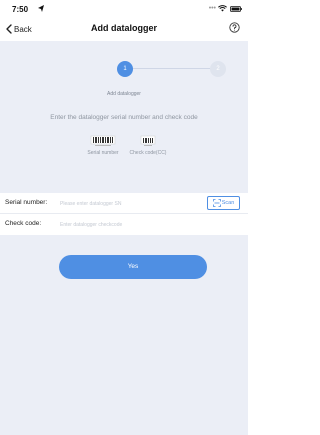  I want to click on step-indicator: 1 2, so click(124, 68).